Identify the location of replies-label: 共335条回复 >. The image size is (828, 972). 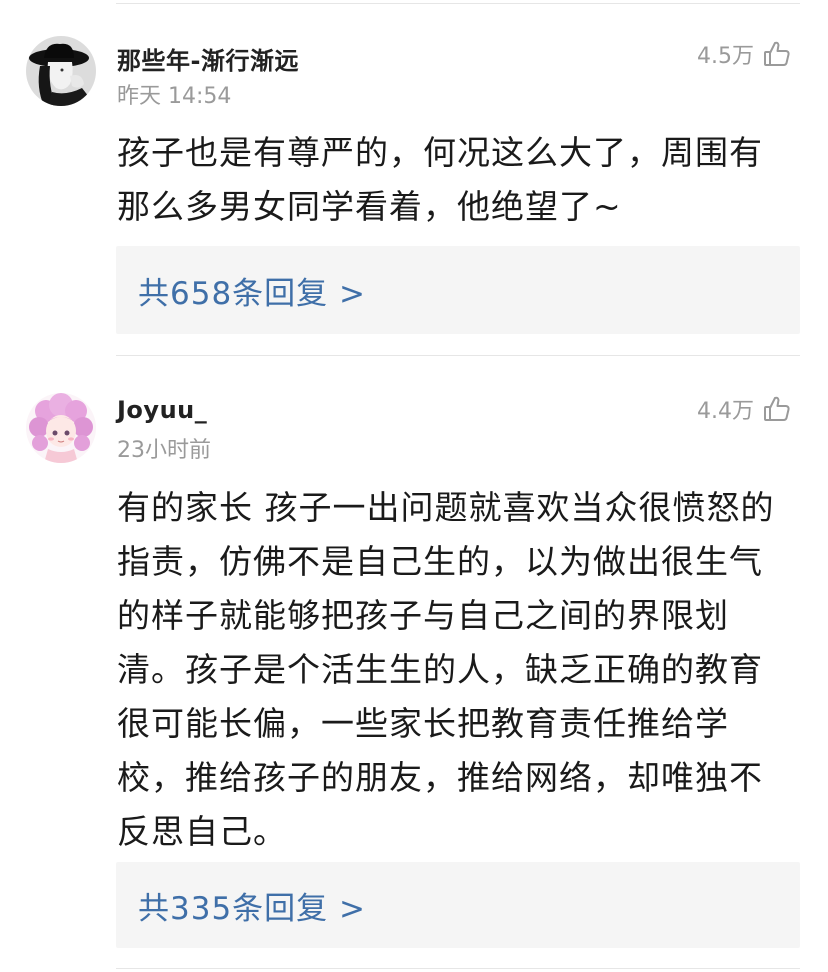
(252, 908).